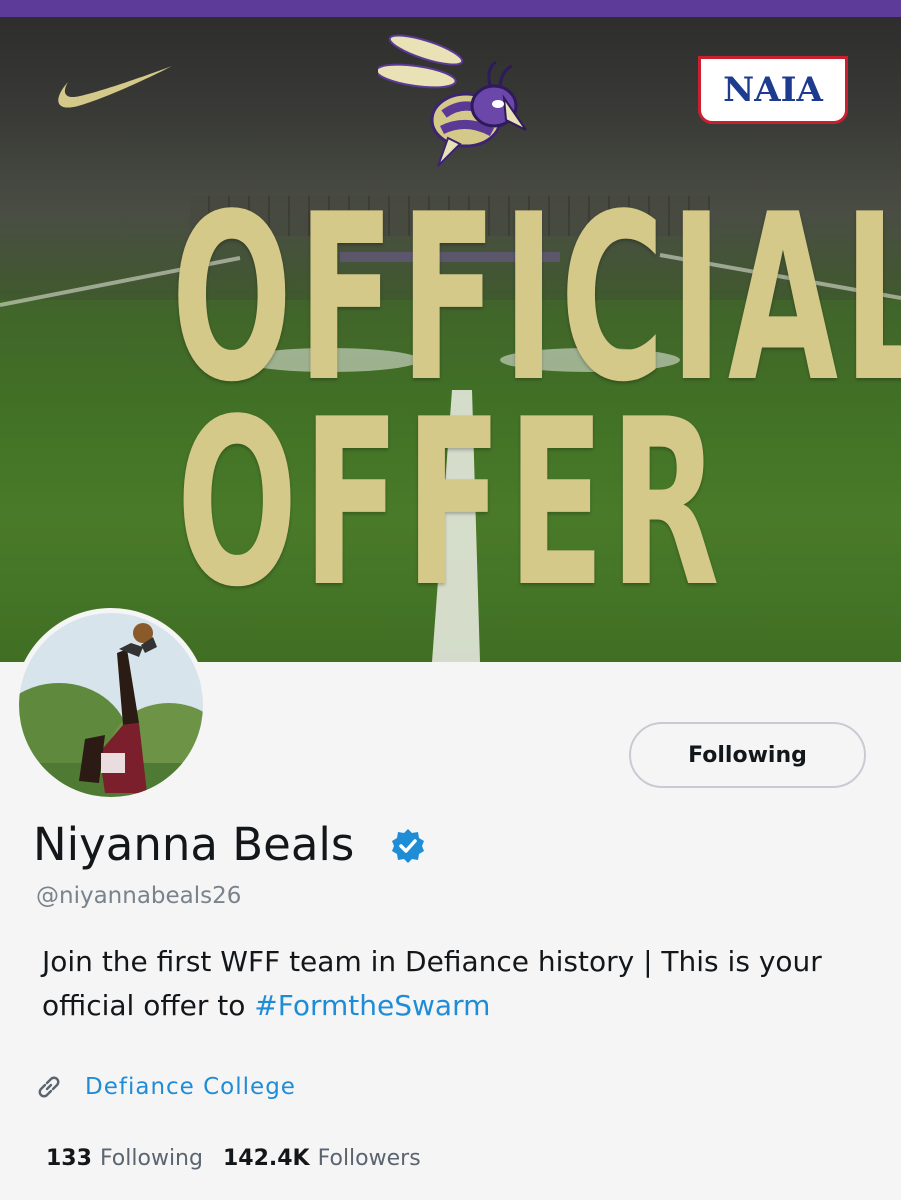 Image resolution: width=901 pixels, height=1200 pixels. Describe the element at coordinates (69, 1158) in the screenshot. I see `following-count: 133` at that location.